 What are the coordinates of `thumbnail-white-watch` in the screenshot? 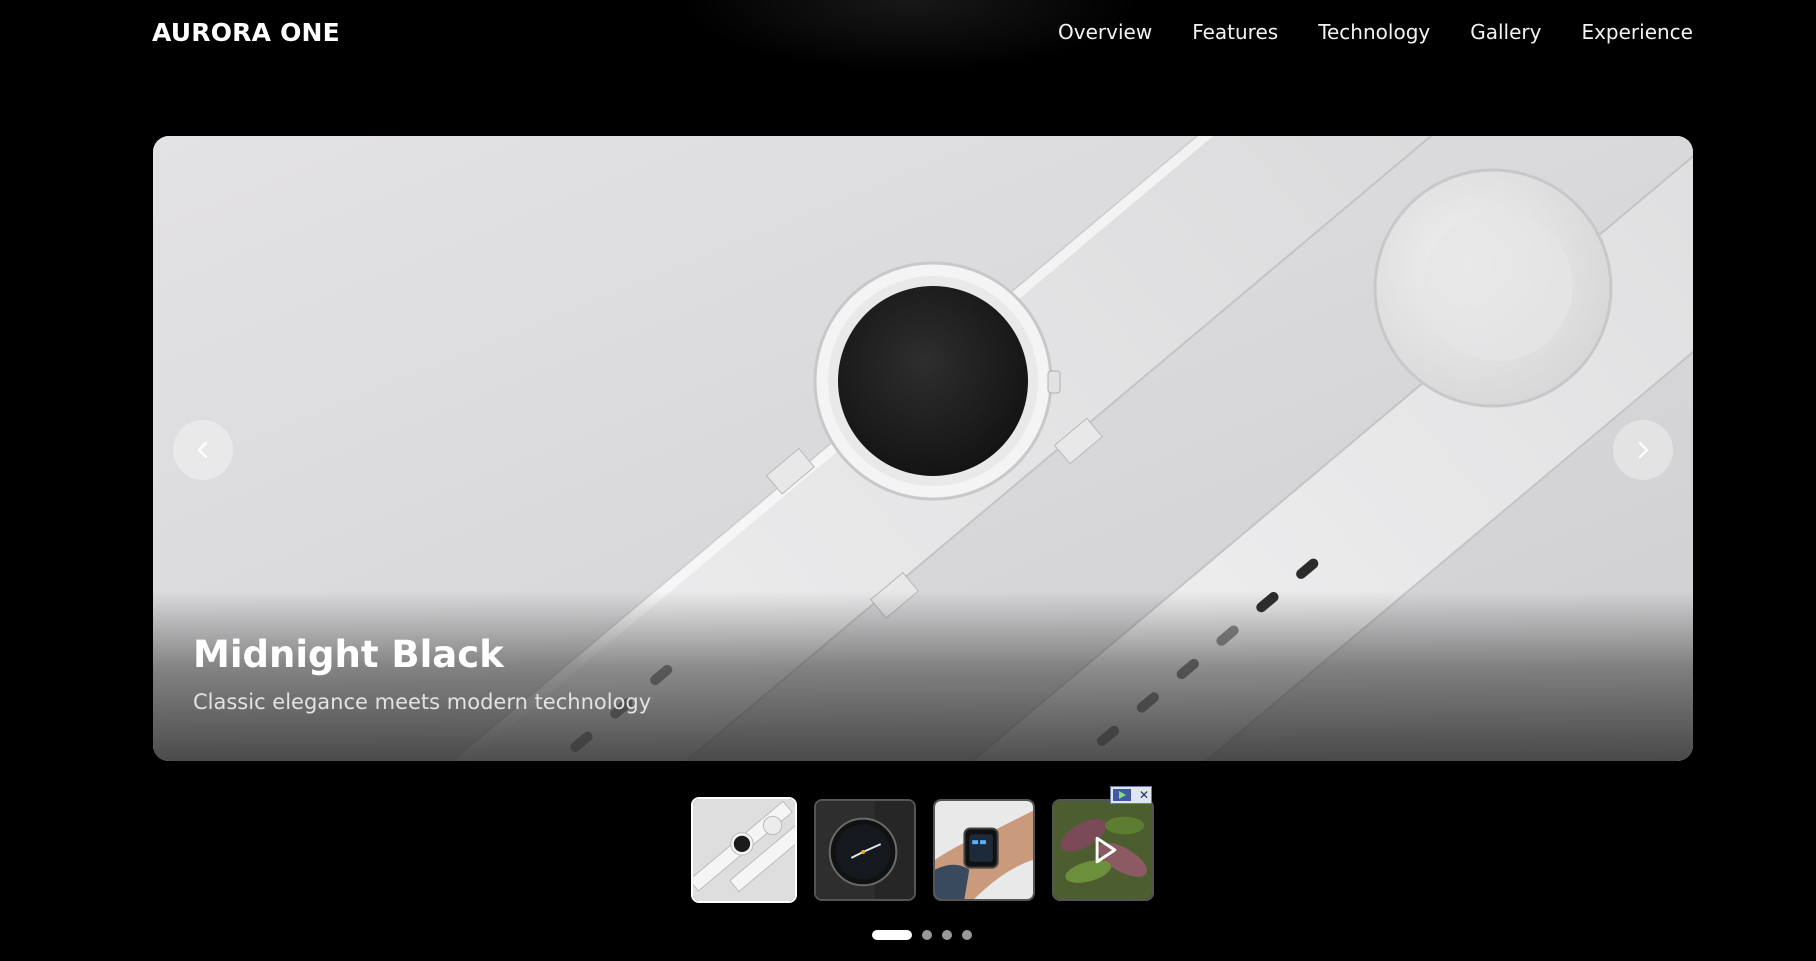 It's located at (744, 850).